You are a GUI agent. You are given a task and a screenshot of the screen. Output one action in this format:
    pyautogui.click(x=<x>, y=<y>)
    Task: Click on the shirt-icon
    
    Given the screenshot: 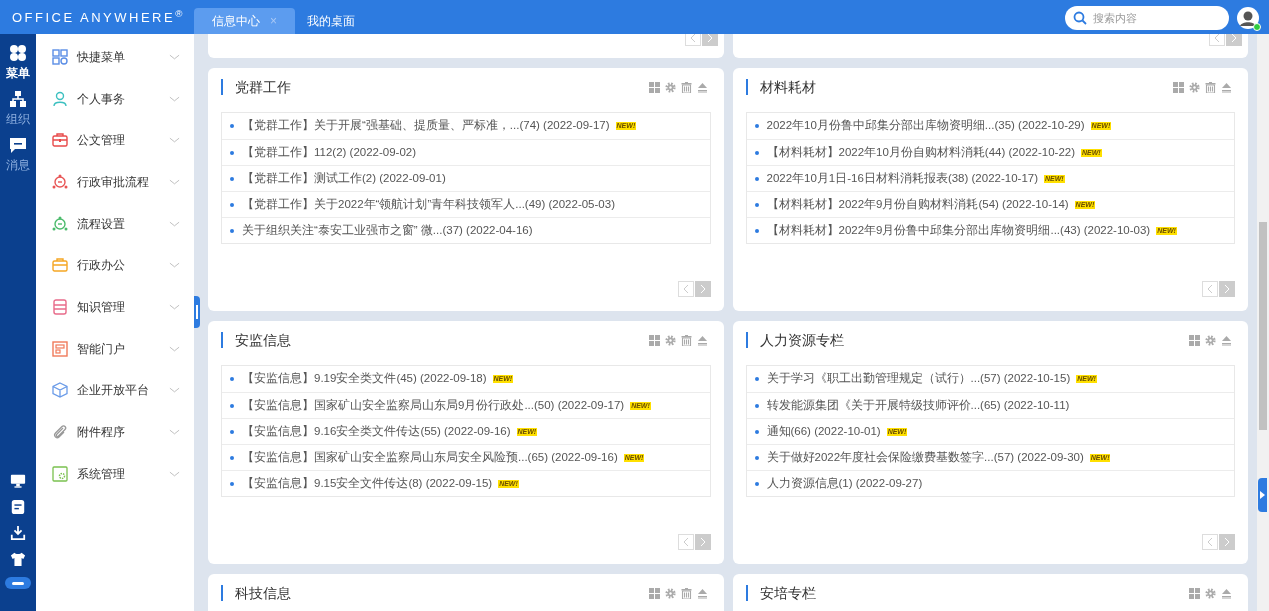 What is the action you would take?
    pyautogui.click(x=18, y=559)
    